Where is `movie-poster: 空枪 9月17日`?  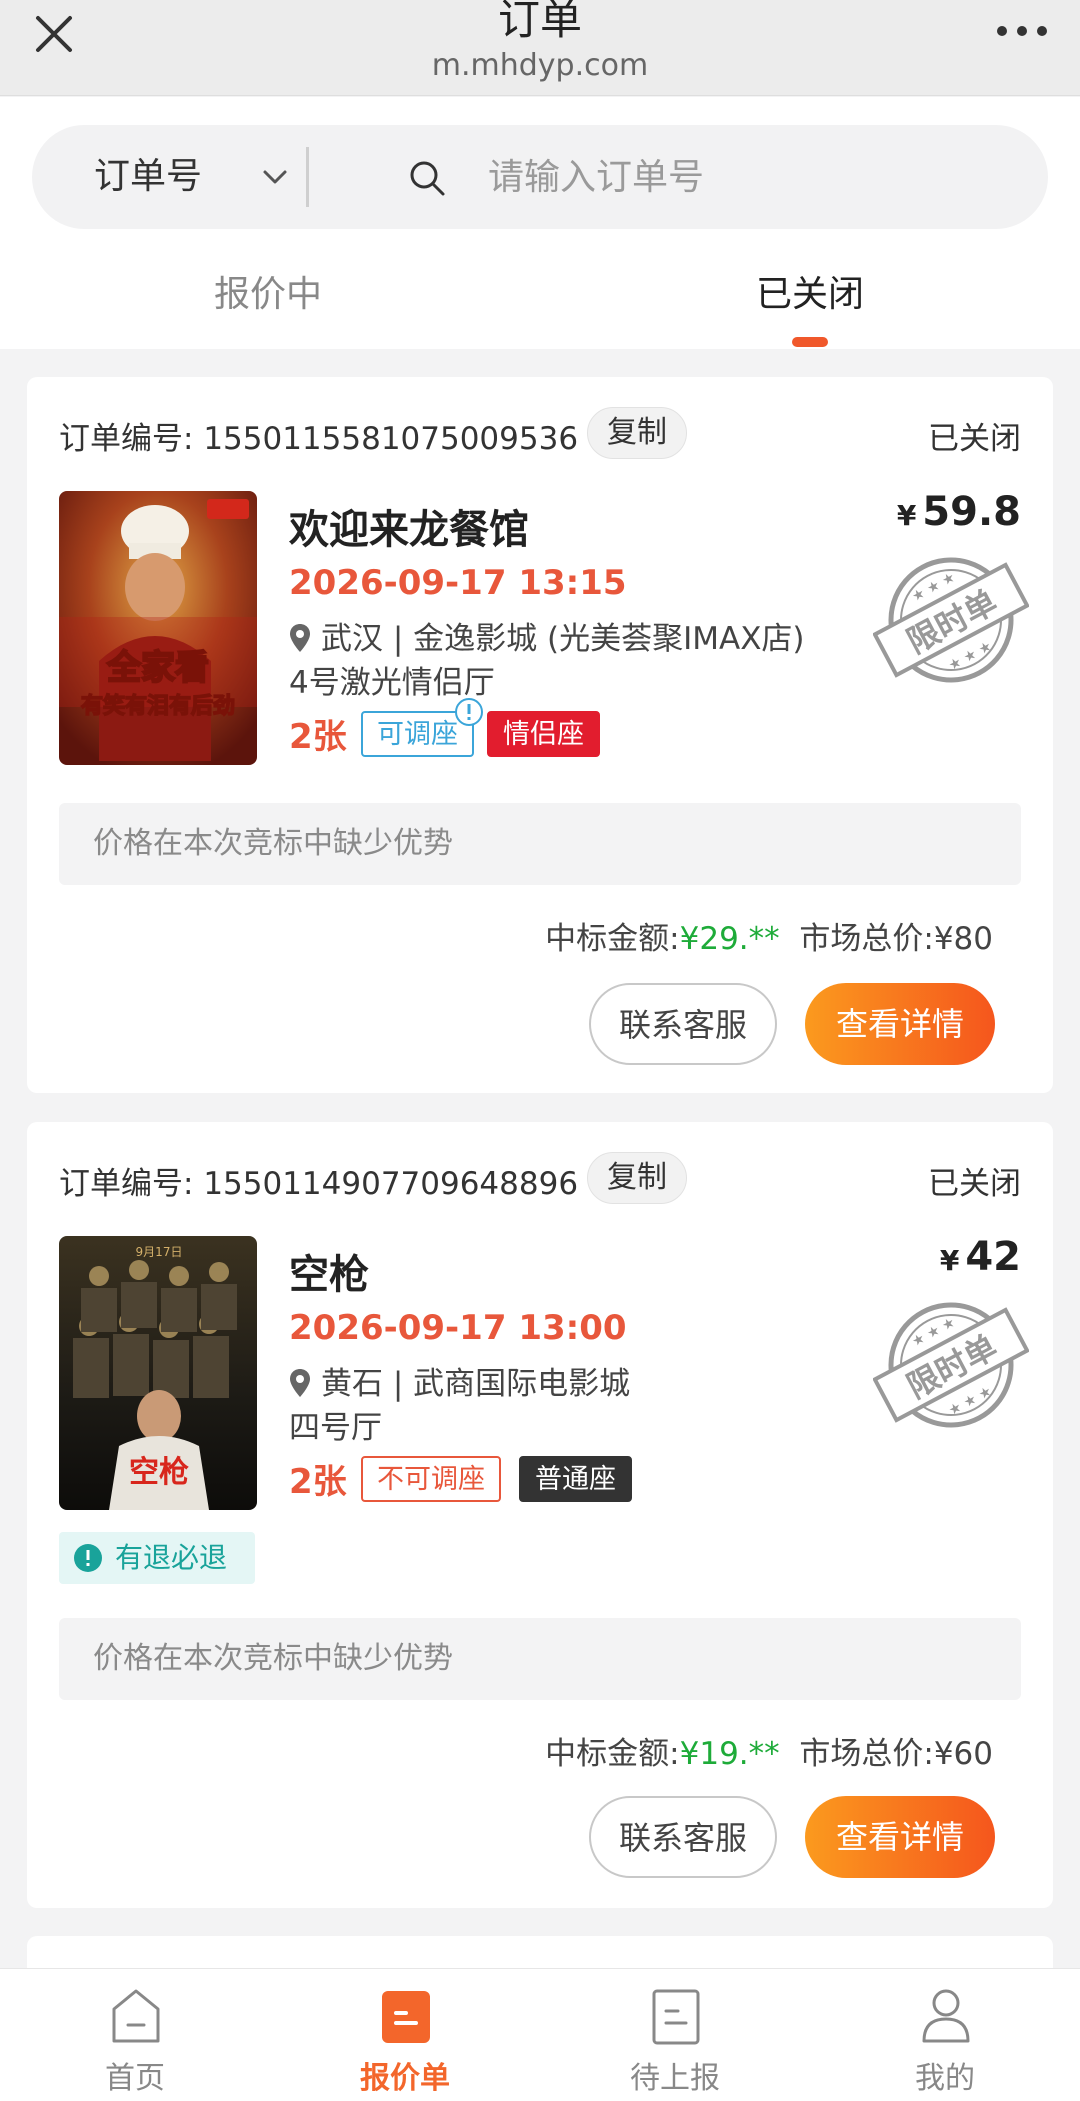 movie-poster: 空枪 9月17日 is located at coordinates (158, 1373).